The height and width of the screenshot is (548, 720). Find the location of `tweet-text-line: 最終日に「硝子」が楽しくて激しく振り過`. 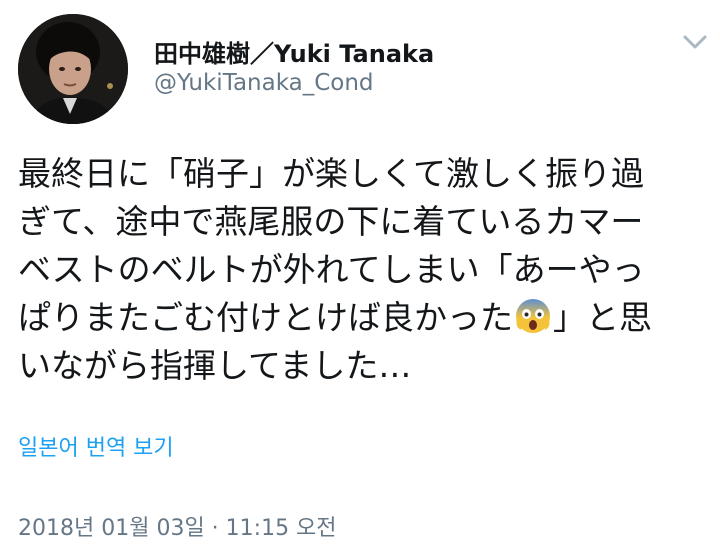

tweet-text-line: 最終日に「硝子」が楽しくて激しく振り過 is located at coordinates (331, 173).